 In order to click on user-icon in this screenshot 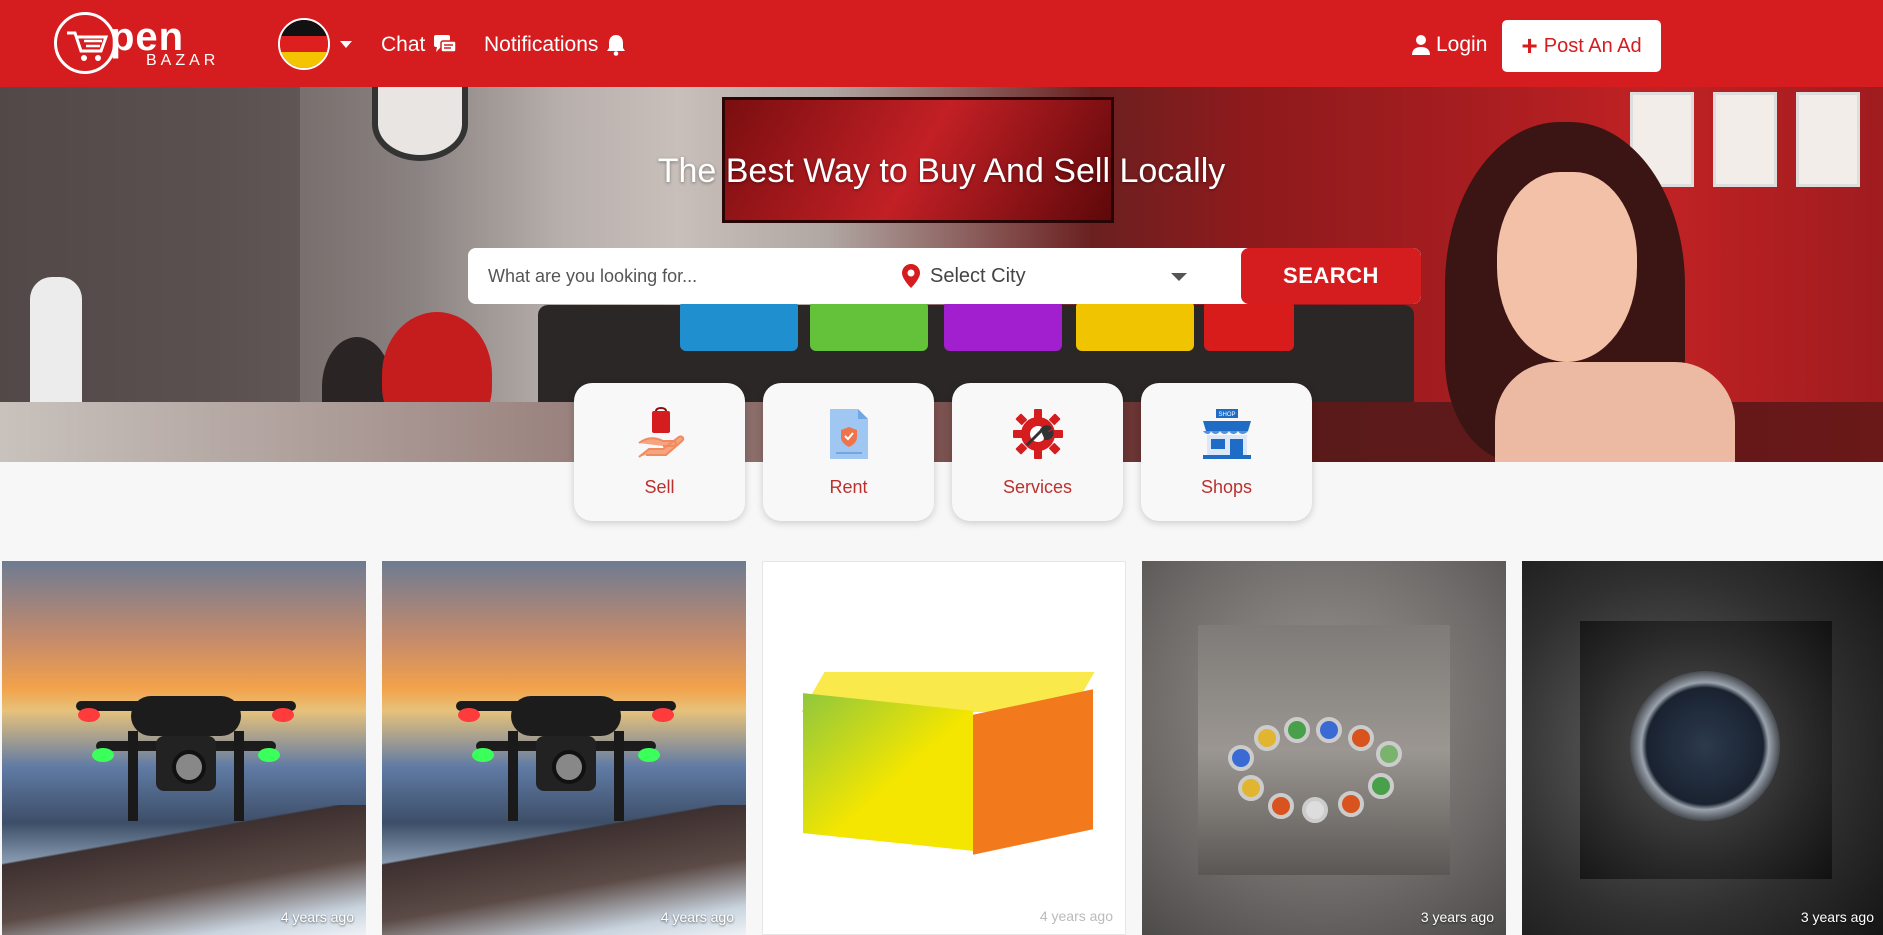, I will do `click(1421, 45)`.